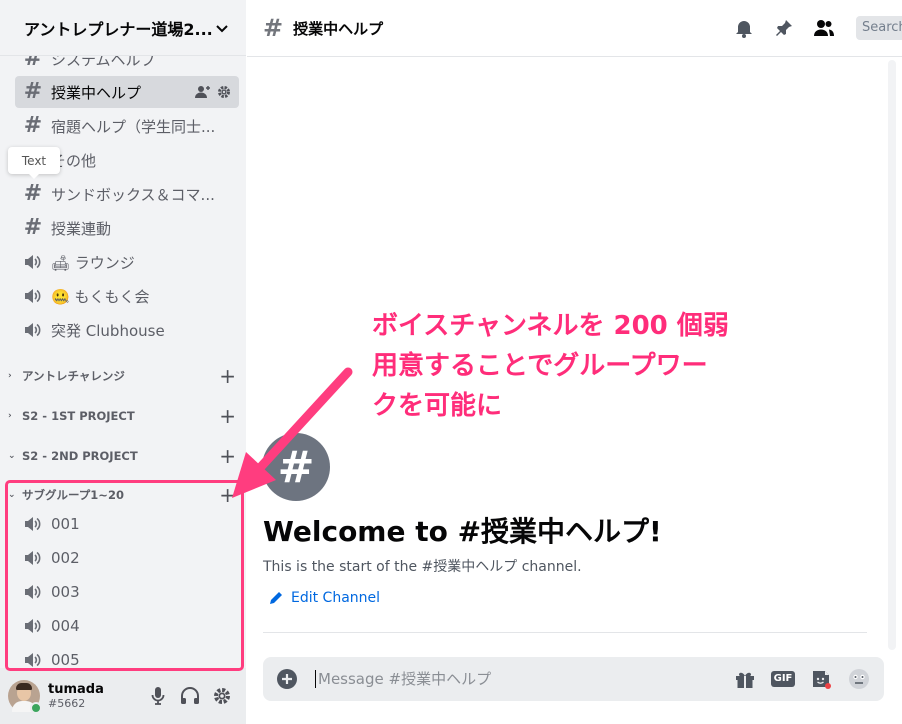 This screenshot has height=724, width=902. Describe the element at coordinates (879, 28) in the screenshot. I see `search-input: Search` at that location.